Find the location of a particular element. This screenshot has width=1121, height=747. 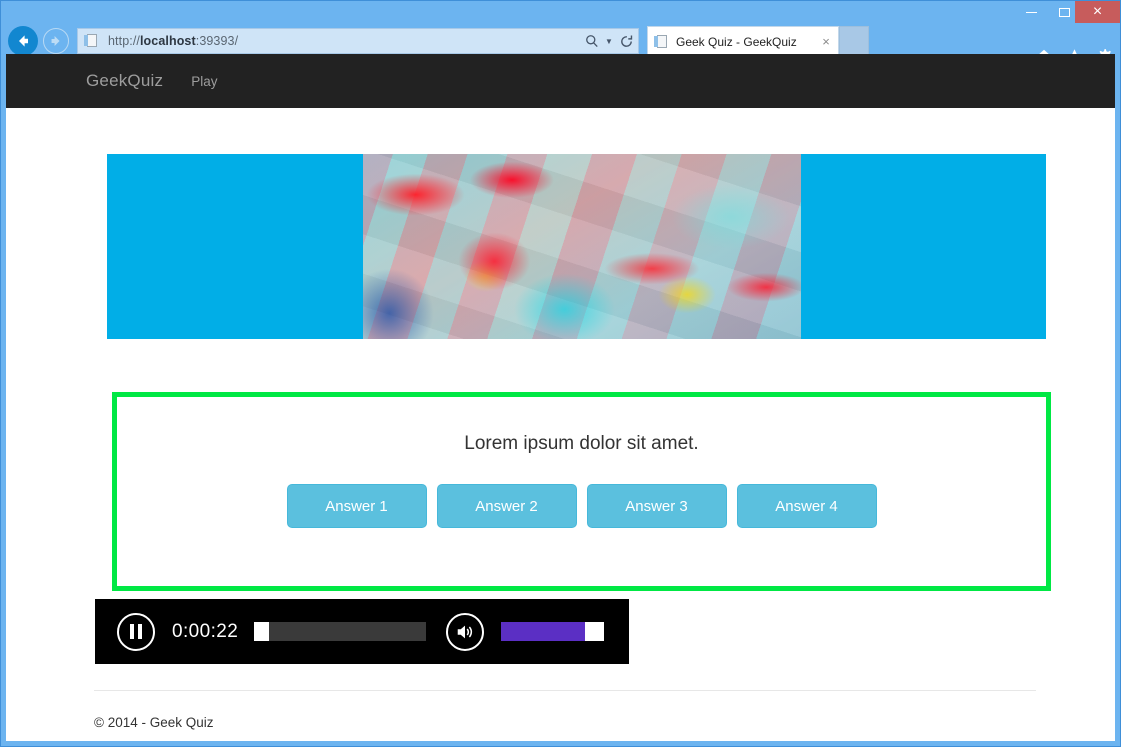

new-tab-button is located at coordinates (854, 41).